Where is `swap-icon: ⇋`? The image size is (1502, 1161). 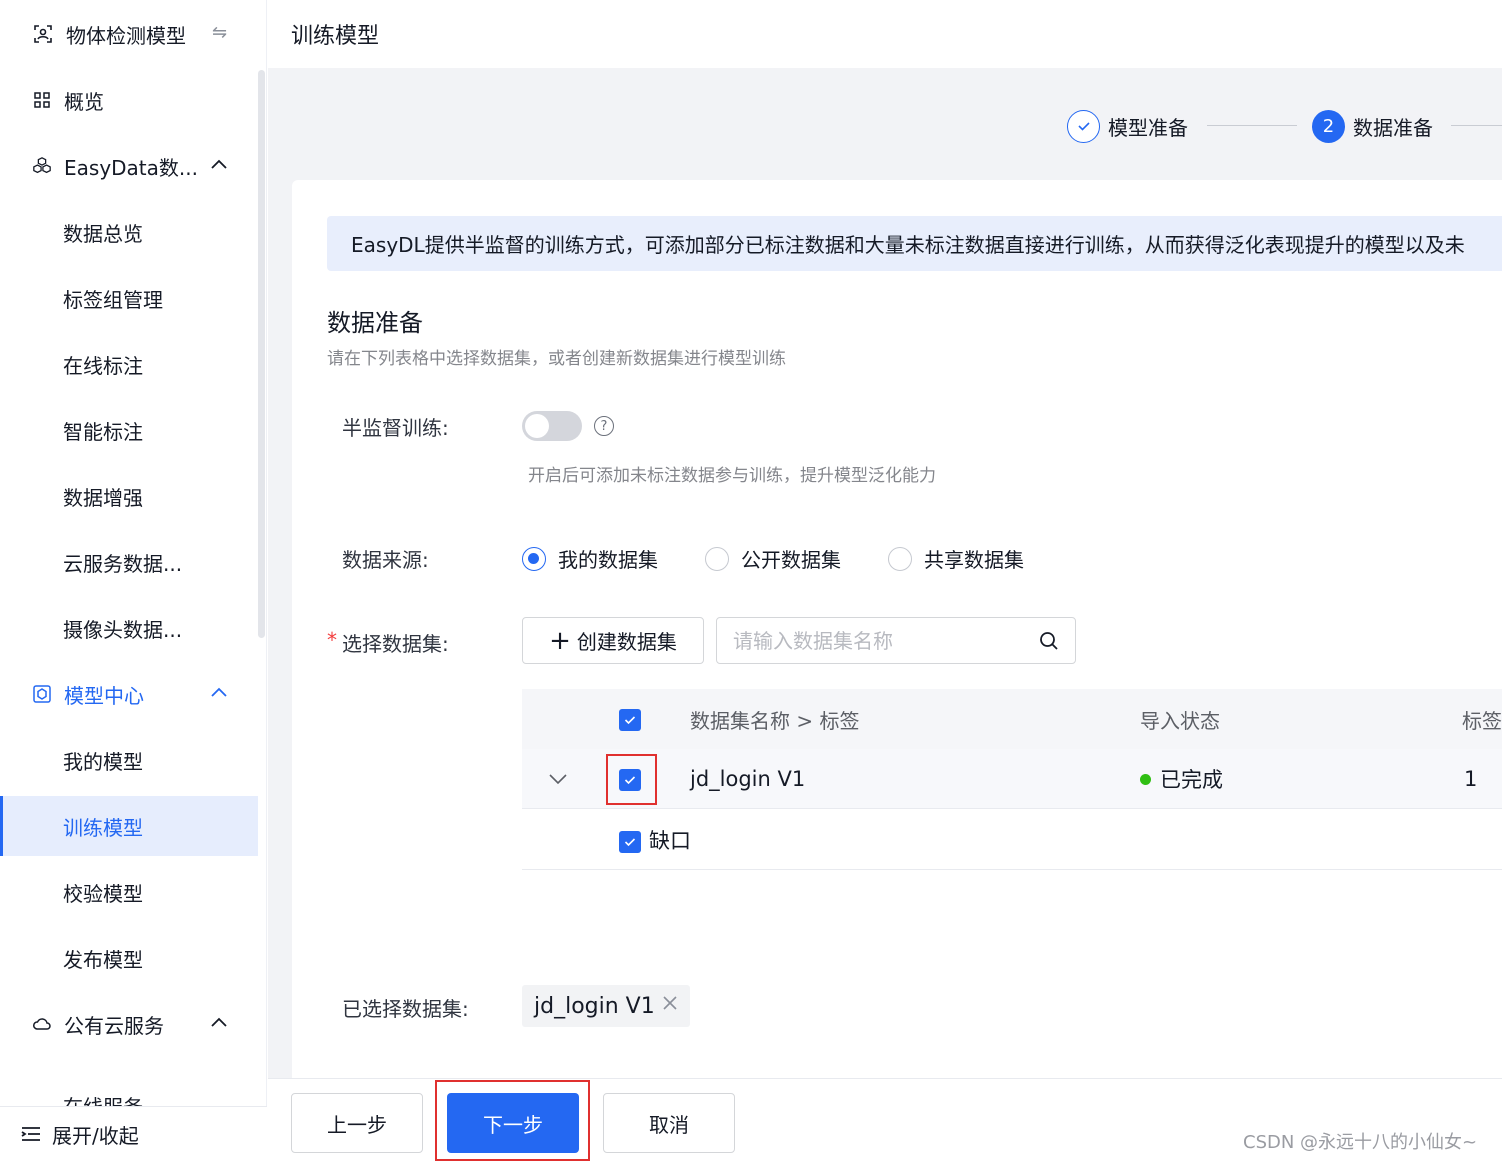 swap-icon: ⇋ is located at coordinates (219, 32).